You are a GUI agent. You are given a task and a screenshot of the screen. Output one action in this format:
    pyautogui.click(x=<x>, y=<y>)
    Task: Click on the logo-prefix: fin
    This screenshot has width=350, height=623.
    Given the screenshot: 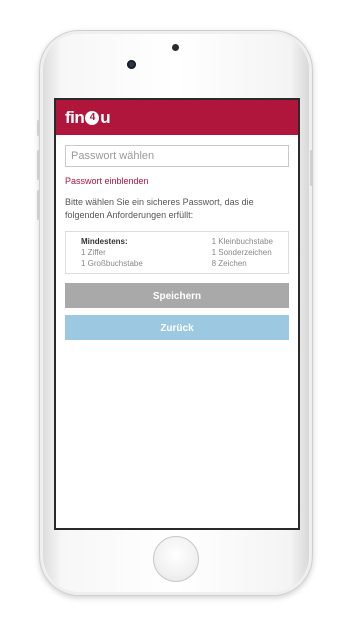 What is the action you would take?
    pyautogui.click(x=75, y=117)
    